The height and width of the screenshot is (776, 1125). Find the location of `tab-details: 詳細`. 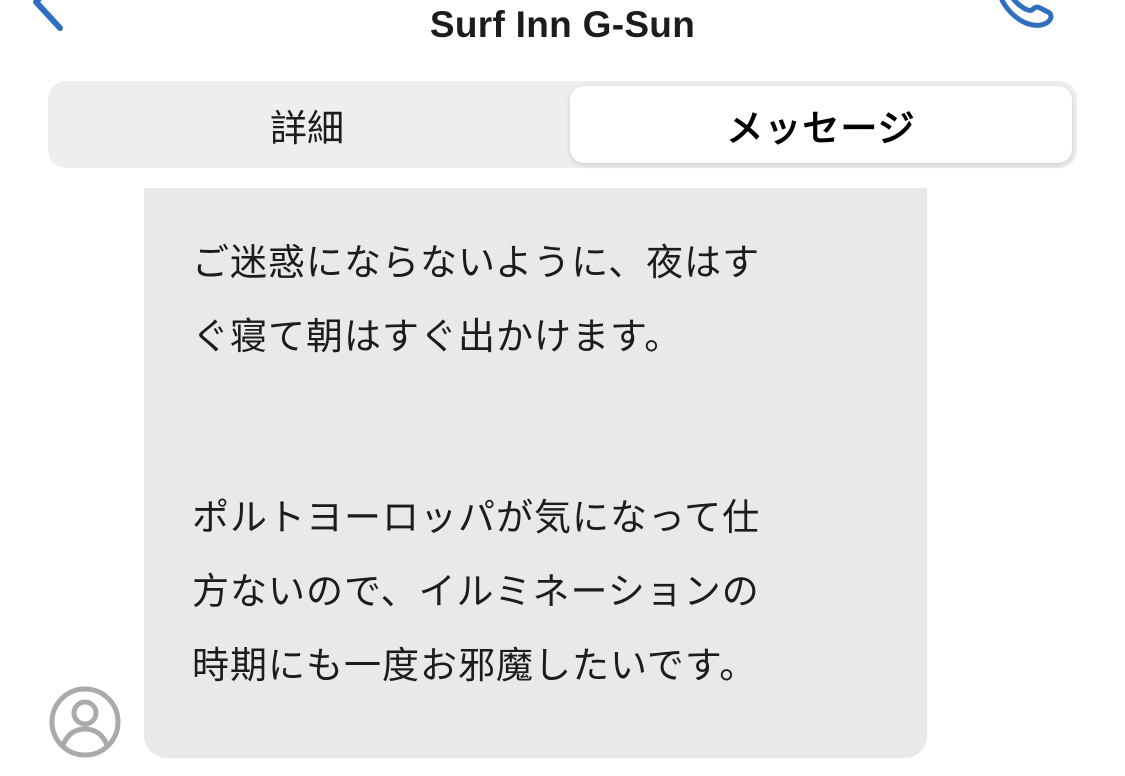

tab-details: 詳細 is located at coordinates (307, 124).